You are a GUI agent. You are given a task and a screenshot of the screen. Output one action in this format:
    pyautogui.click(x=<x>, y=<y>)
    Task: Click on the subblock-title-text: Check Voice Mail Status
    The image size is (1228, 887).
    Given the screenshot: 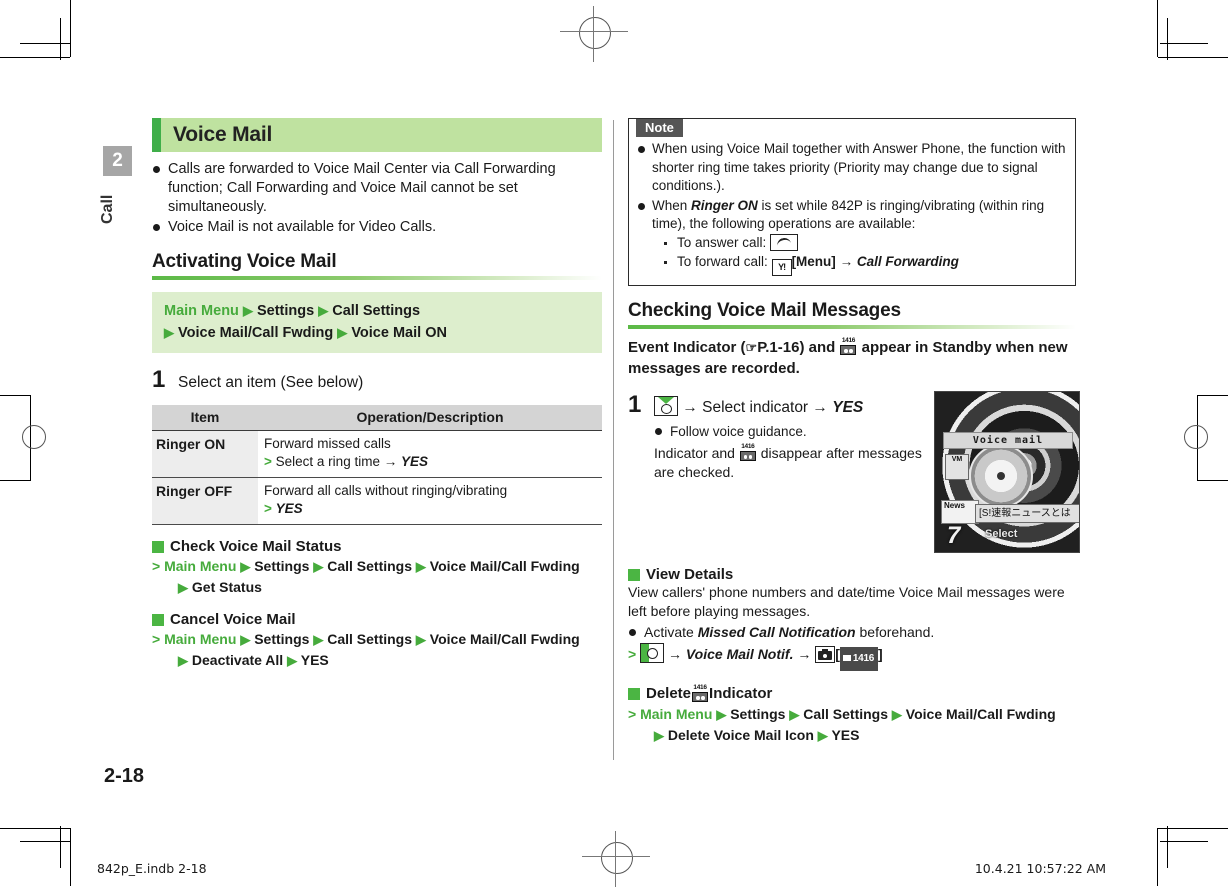 What is the action you would take?
    pyautogui.click(x=256, y=546)
    